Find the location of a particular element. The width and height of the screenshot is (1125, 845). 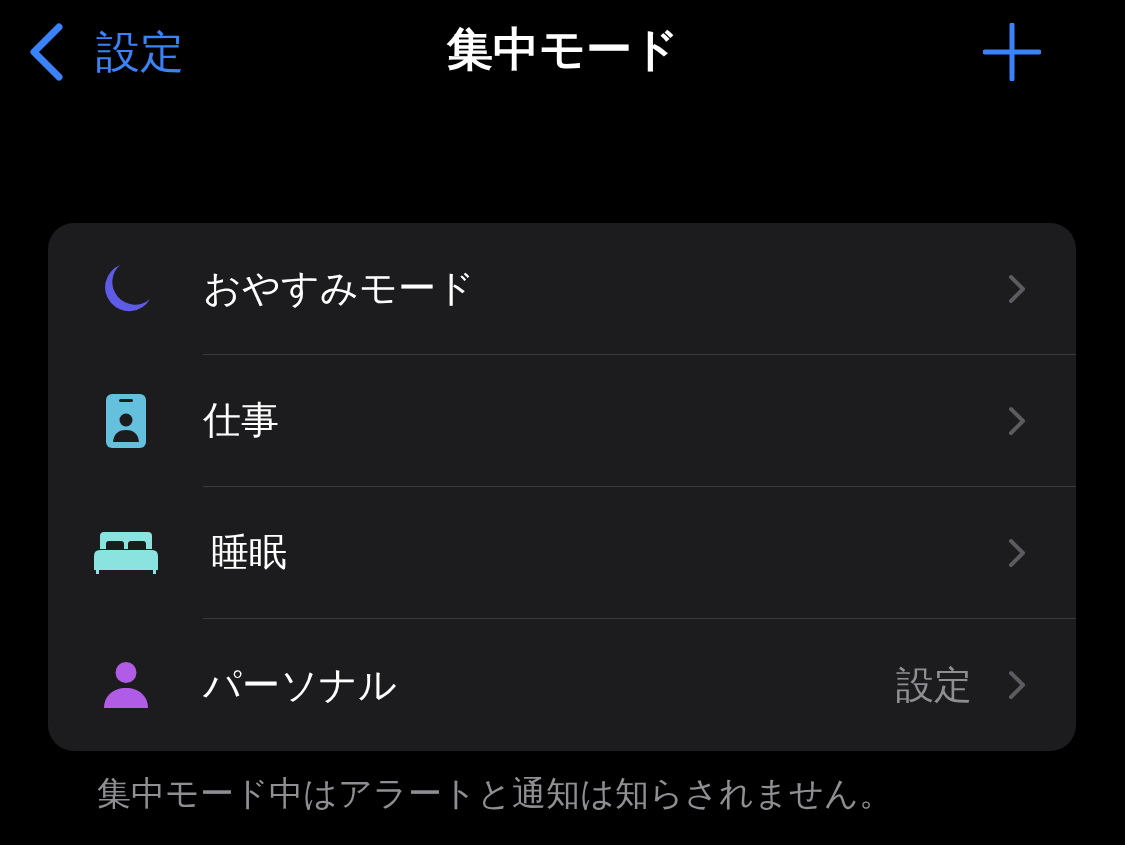

mode-detail: 設定 is located at coordinates (934, 685).